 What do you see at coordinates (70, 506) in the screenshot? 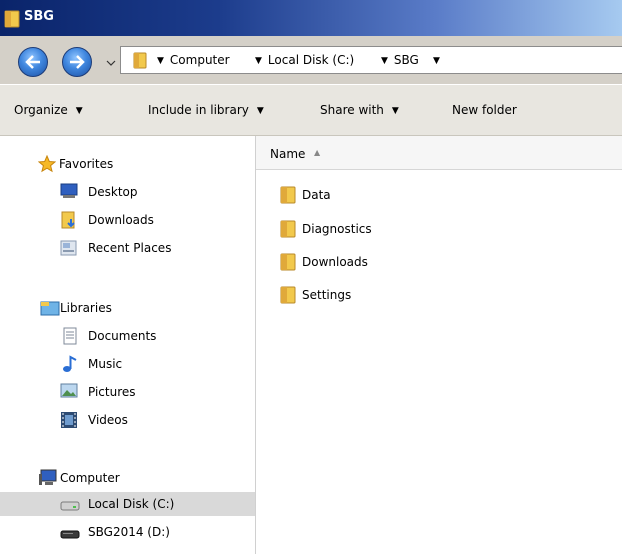
I see `hard-drive-icon` at bounding box center [70, 506].